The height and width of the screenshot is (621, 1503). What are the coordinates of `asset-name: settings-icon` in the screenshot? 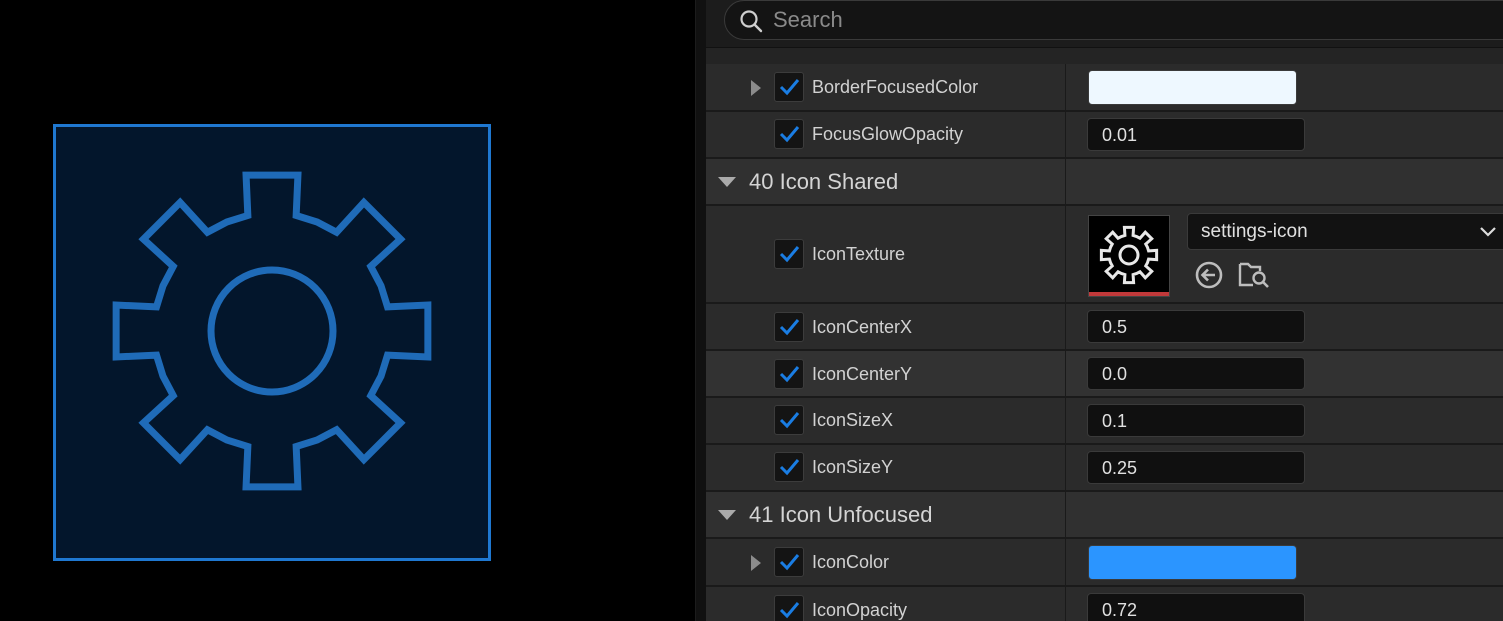 It's located at (1254, 231).